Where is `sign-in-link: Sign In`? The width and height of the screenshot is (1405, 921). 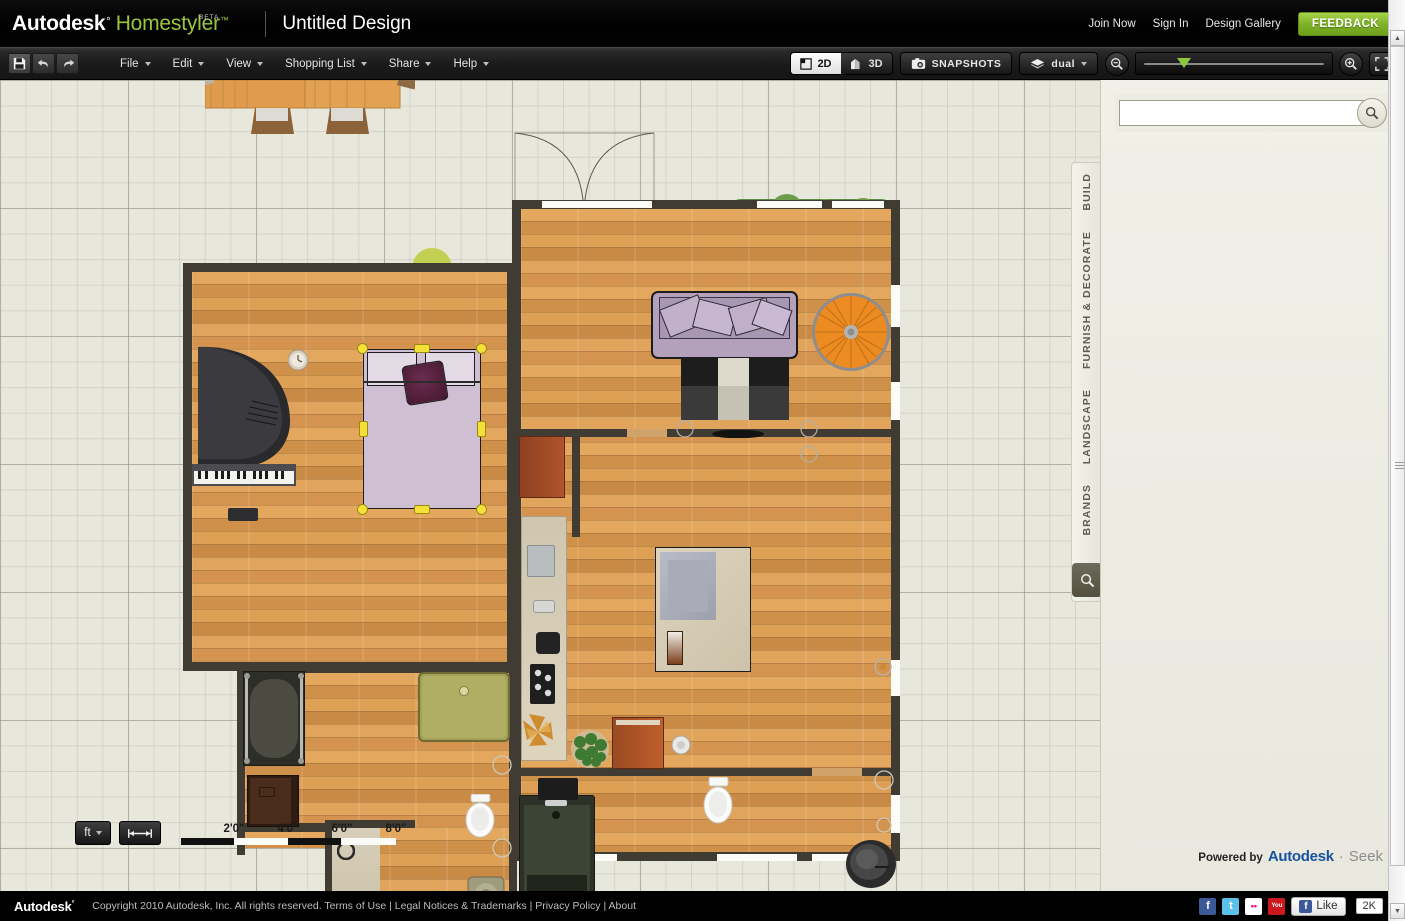 sign-in-link: Sign In is located at coordinates (1171, 24).